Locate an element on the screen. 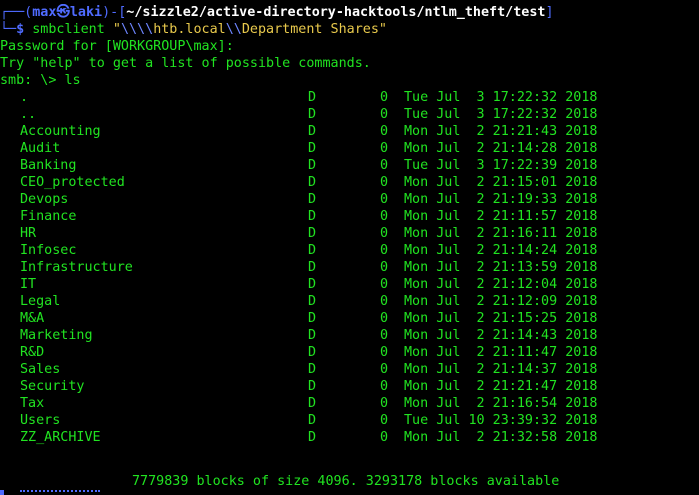 The height and width of the screenshot is (495, 699). entry-date: Tue Jul 10 23:39:32 2018 is located at coordinates (501, 420).